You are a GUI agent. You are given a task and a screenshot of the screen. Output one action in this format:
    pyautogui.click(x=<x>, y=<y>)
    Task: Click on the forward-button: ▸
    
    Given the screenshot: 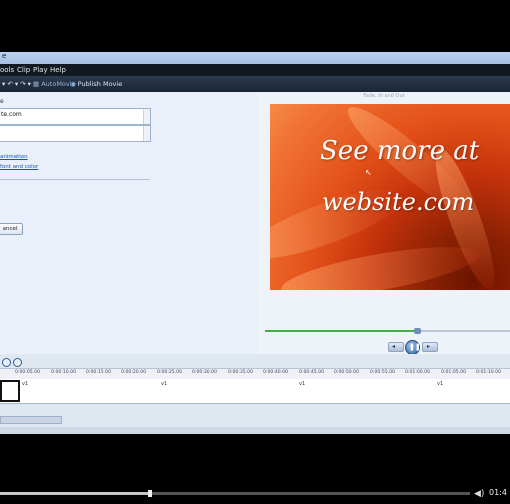 What is the action you would take?
    pyautogui.click(x=430, y=347)
    